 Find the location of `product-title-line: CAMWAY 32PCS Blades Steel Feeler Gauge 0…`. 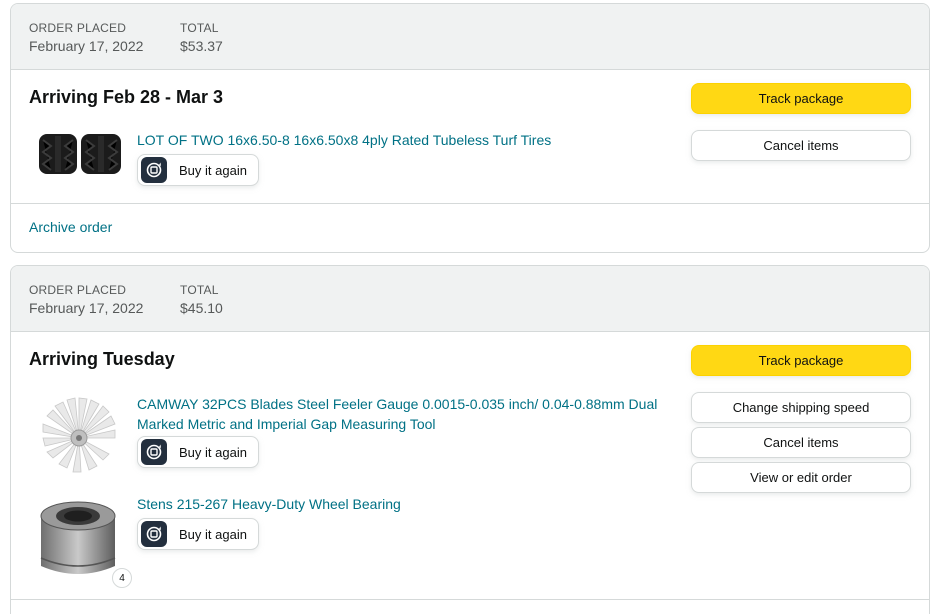

product-title-line: CAMWAY 32PCS Blades Steel Feeler Gauge 0… is located at coordinates (397, 404).